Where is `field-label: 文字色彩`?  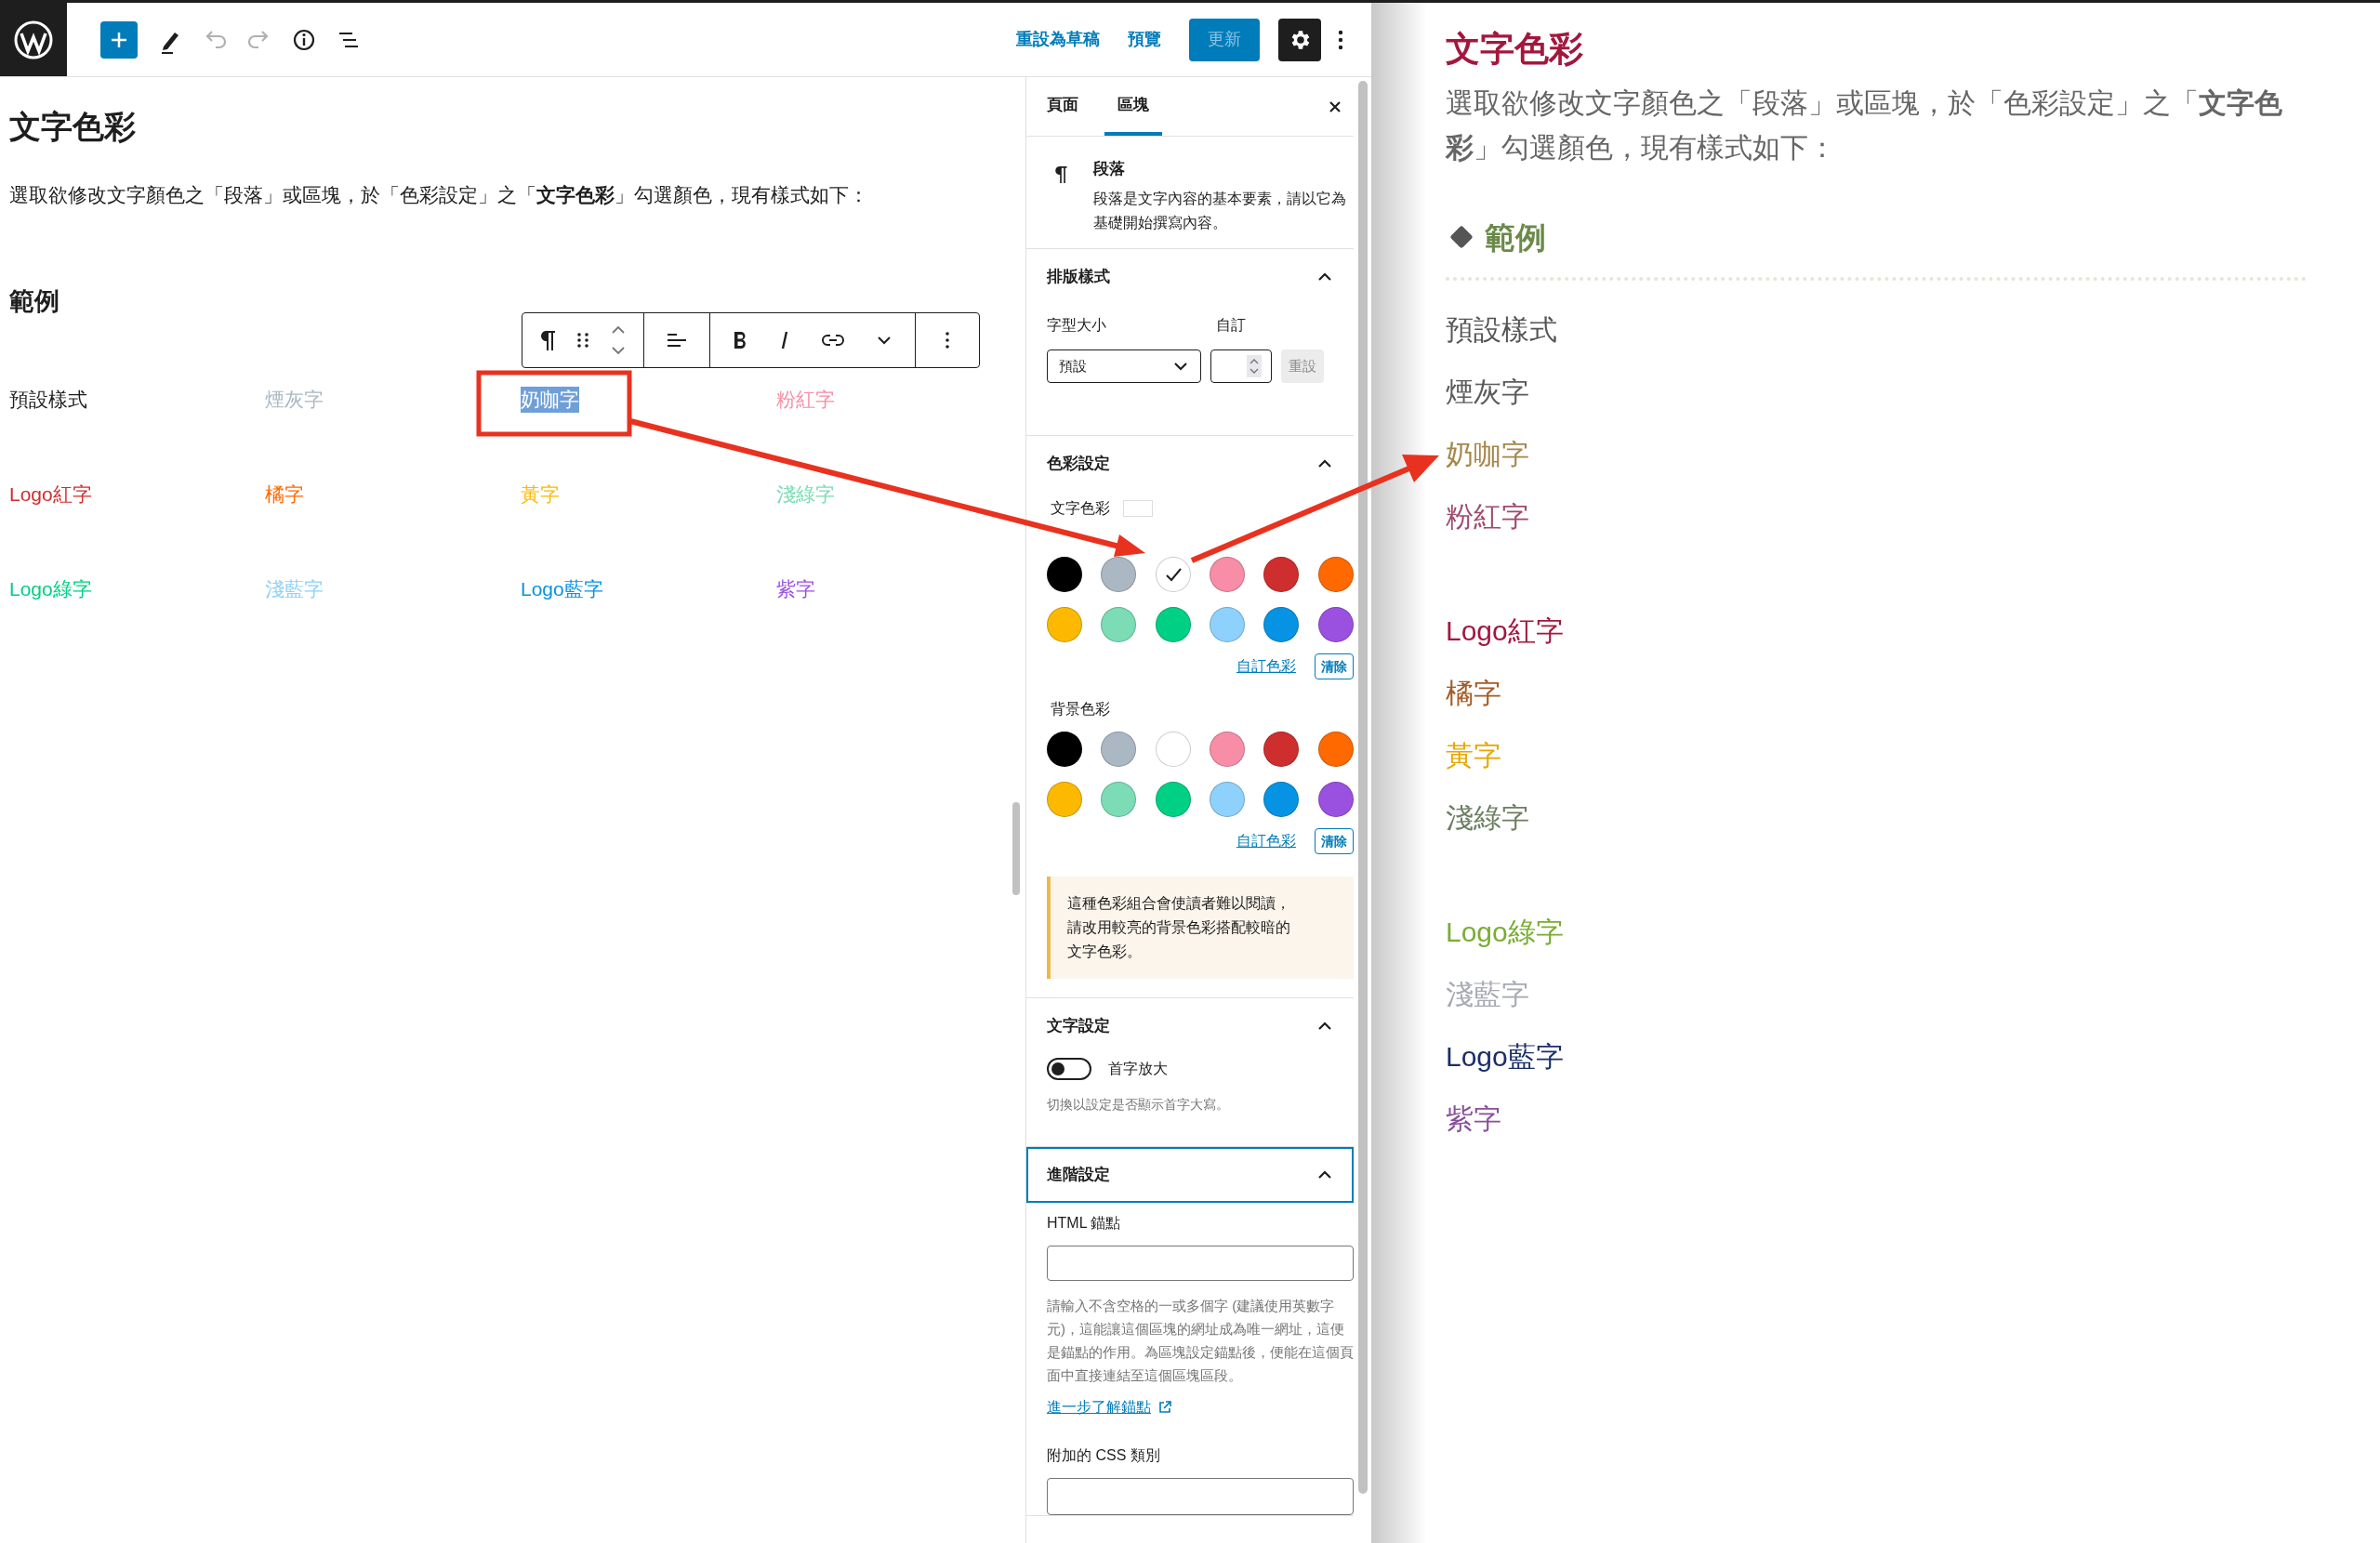
field-label: 文字色彩 is located at coordinates (1080, 509).